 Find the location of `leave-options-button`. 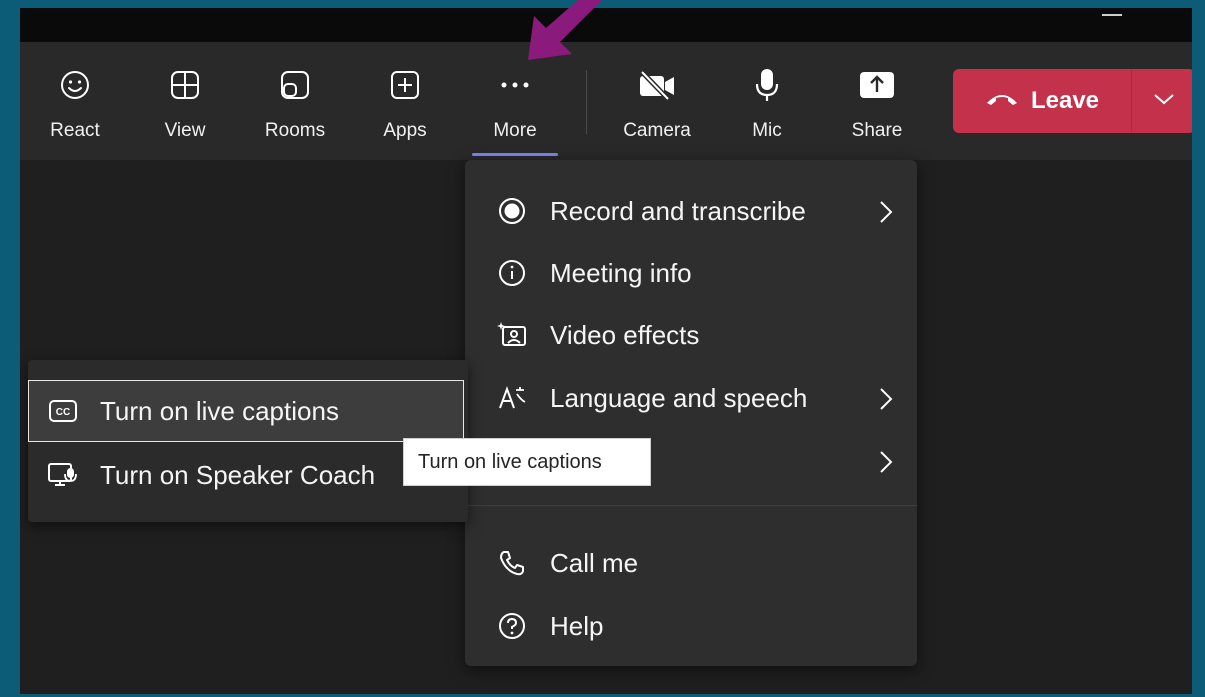

leave-options-button is located at coordinates (1162, 101).